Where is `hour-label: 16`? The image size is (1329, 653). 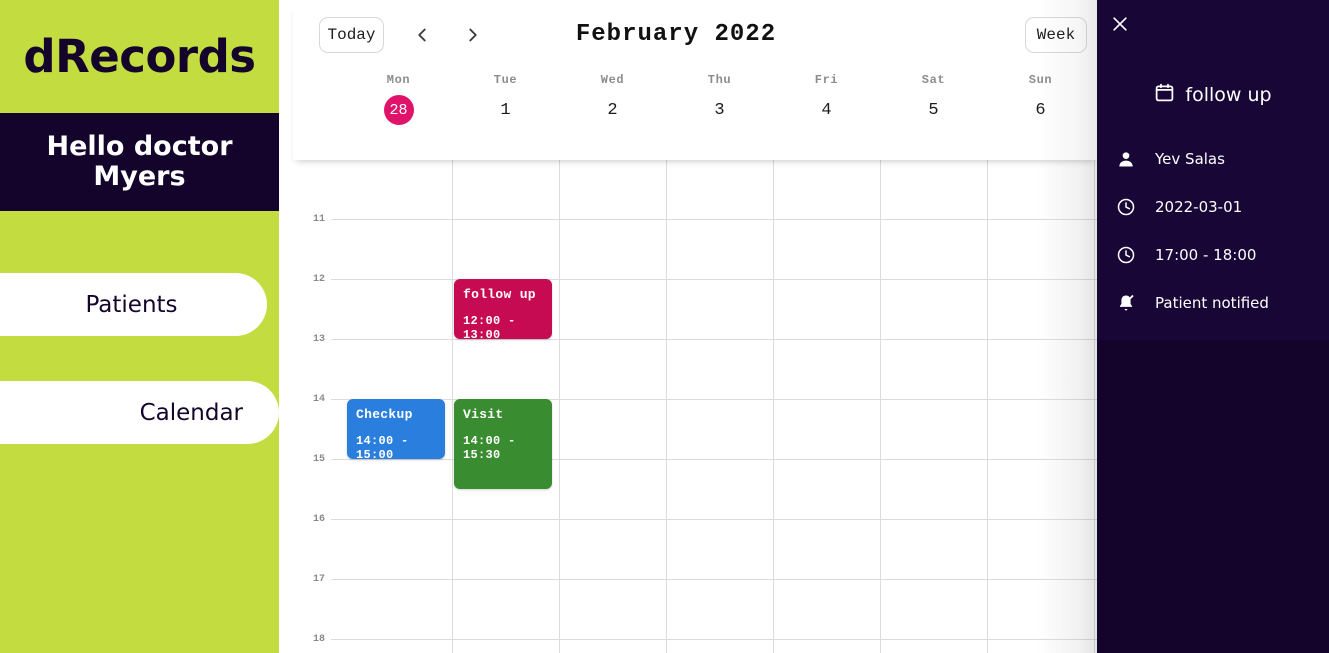
hour-label: 16 is located at coordinates (318, 519).